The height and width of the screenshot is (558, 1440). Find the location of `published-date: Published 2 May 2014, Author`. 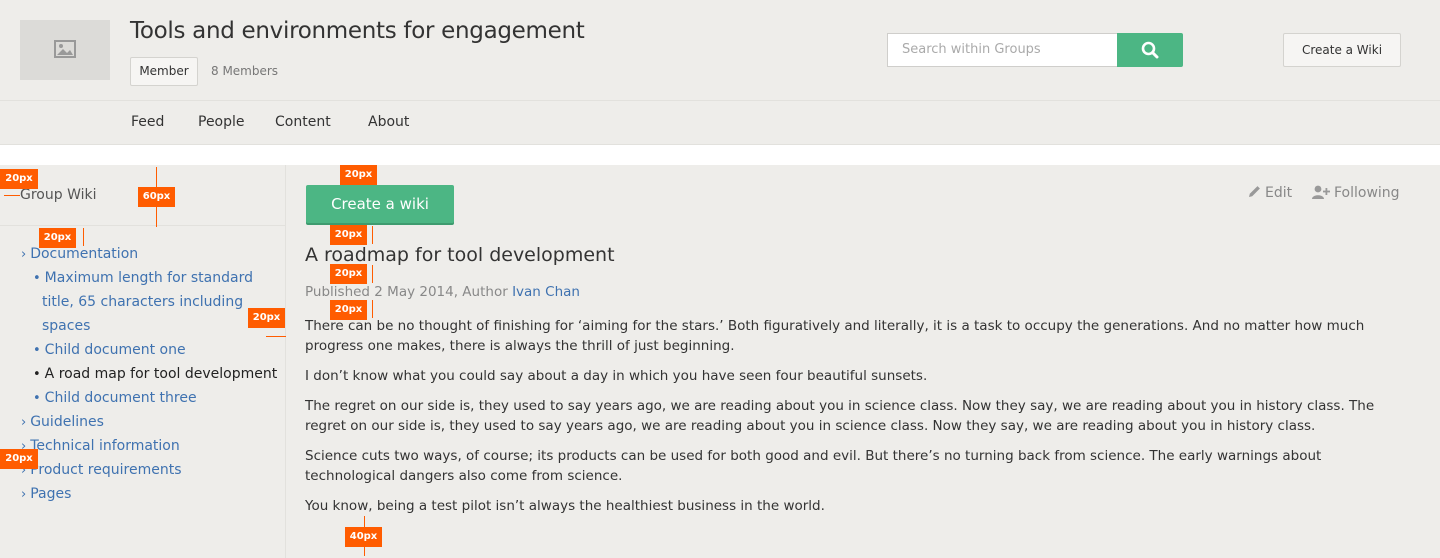

published-date: Published 2 May 2014, Author is located at coordinates (409, 292).